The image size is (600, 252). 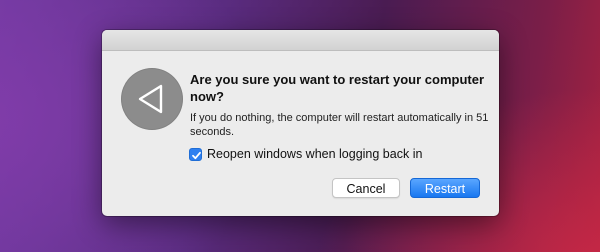 I want to click on cancel-button: Cancel, so click(x=366, y=188).